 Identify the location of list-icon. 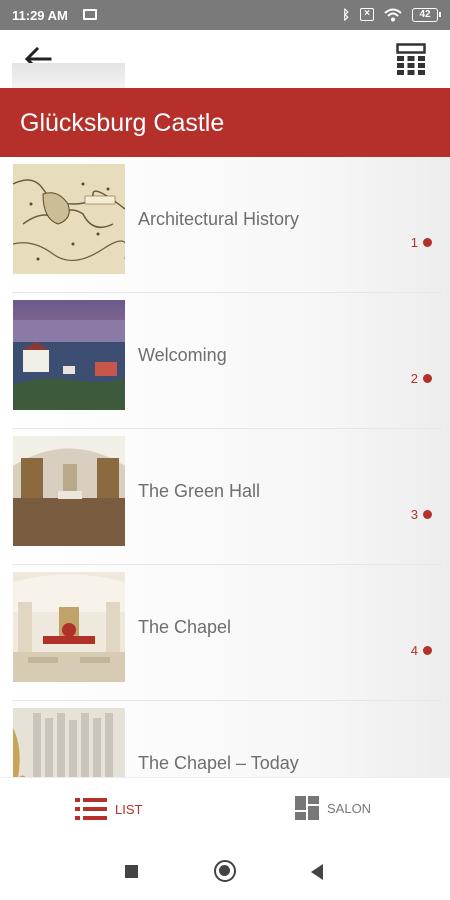
(91, 809).